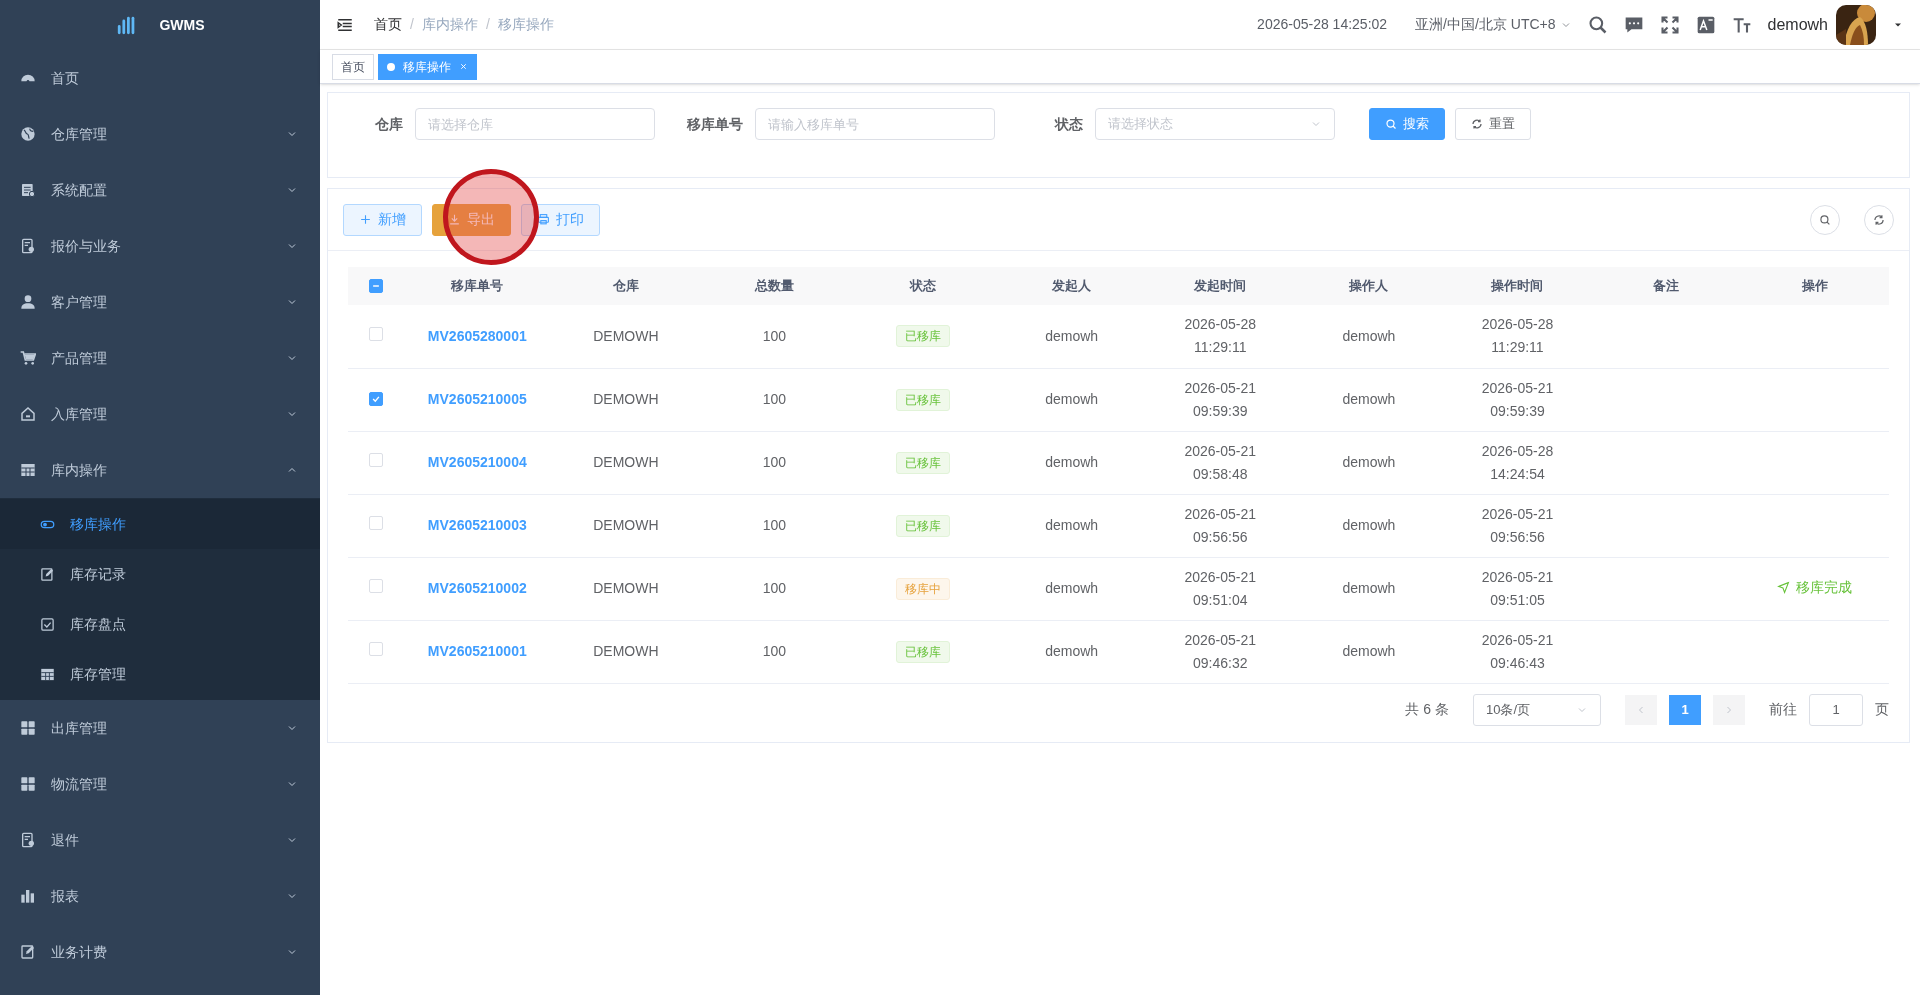  I want to click on column-header: 发起时间, so click(1220, 286).